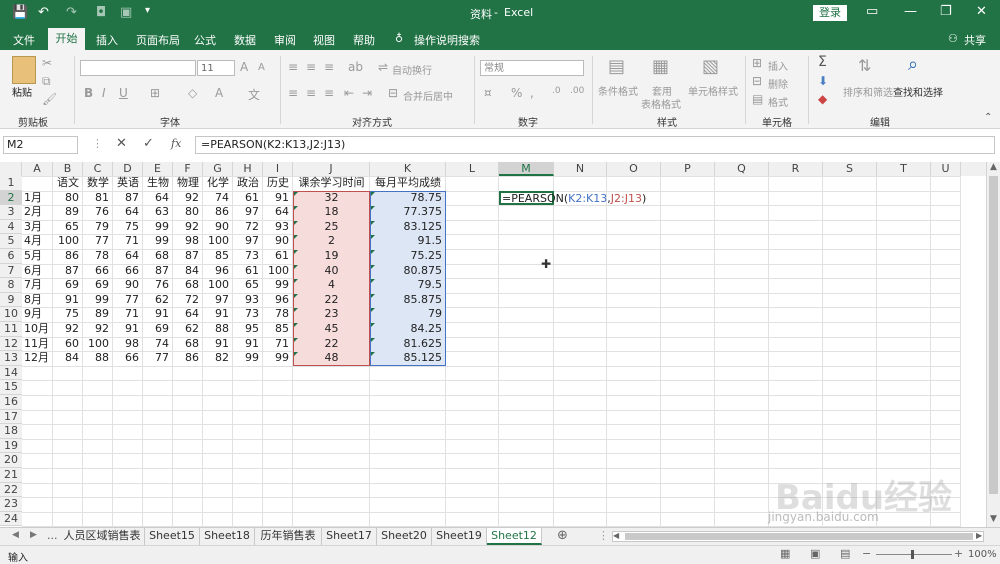 The width and height of the screenshot is (1000, 564). Describe the element at coordinates (408, 300) in the screenshot. I see `table-cell: 85.875` at that location.